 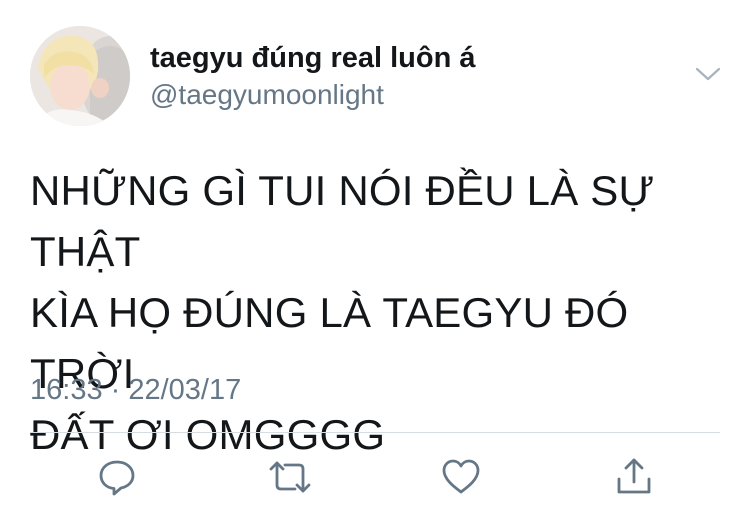 I want to click on like-icon, so click(x=461, y=476).